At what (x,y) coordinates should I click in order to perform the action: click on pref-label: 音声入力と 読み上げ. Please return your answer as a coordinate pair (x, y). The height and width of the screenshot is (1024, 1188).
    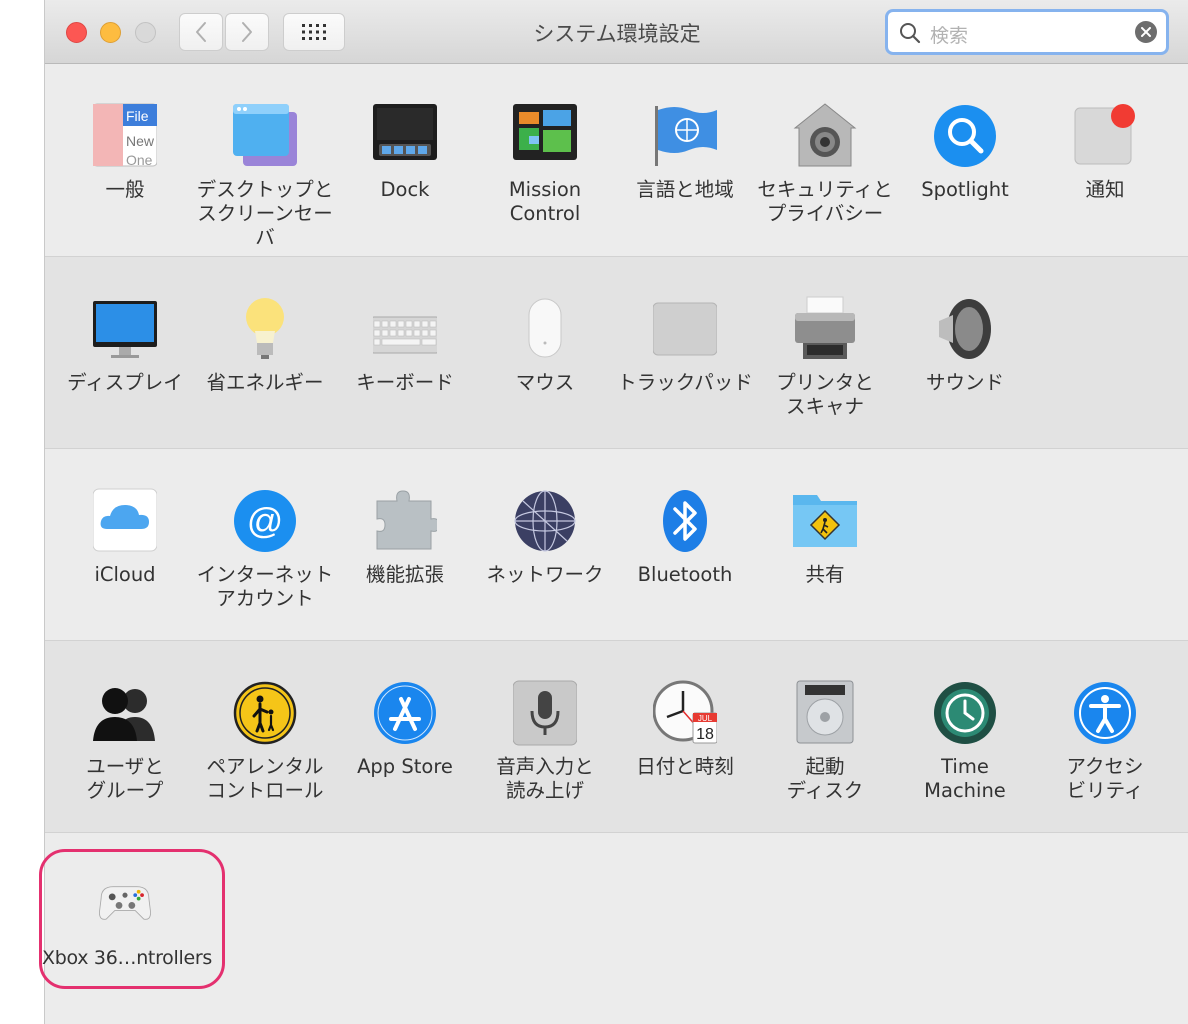
    Looking at the image, I should click on (545, 778).